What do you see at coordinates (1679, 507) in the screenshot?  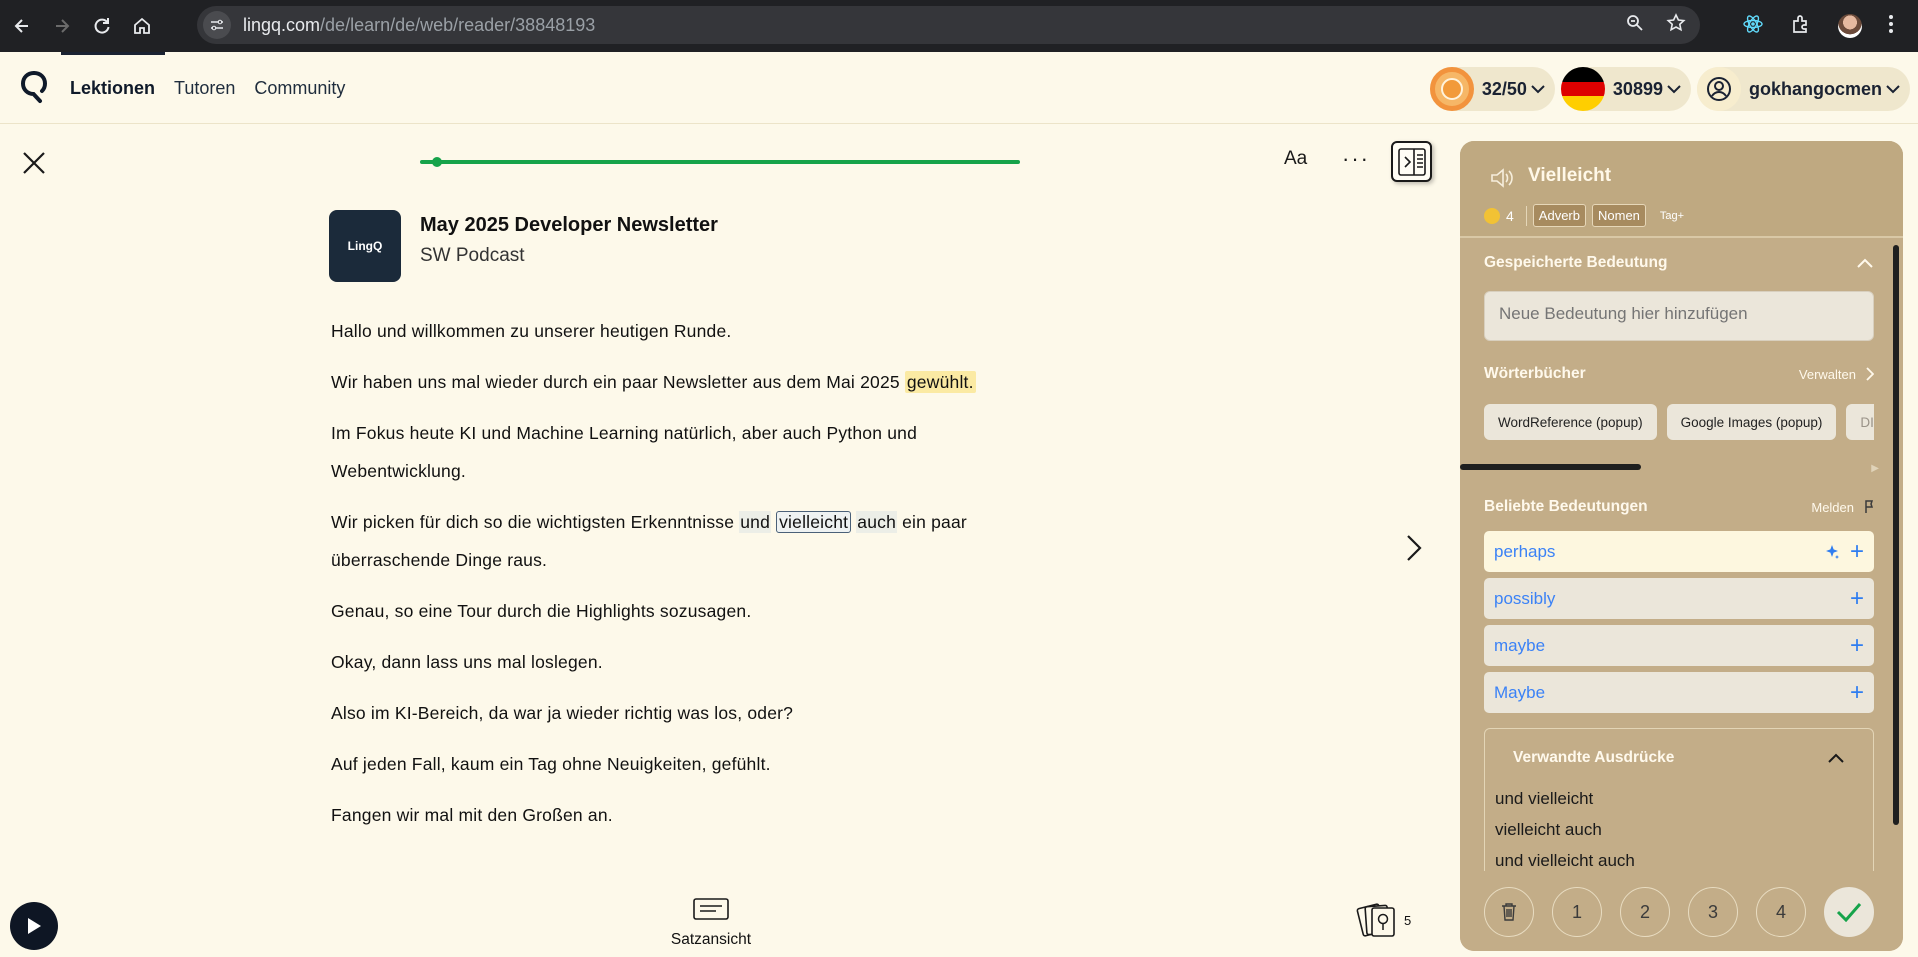 I see `popular-meanings-section: Beliebte Bedeutungen Melden` at bounding box center [1679, 507].